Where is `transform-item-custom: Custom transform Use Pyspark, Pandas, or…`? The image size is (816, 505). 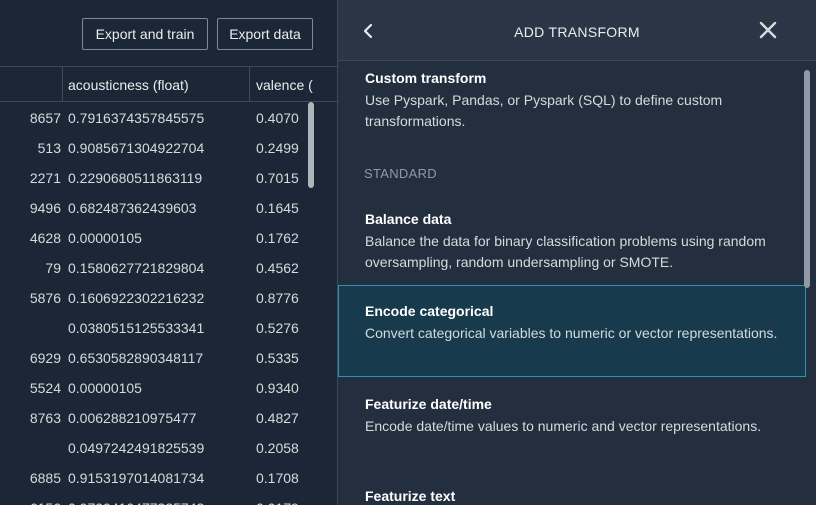
transform-item-custom: Custom transform Use Pyspark, Pandas, or… is located at coordinates (572, 100).